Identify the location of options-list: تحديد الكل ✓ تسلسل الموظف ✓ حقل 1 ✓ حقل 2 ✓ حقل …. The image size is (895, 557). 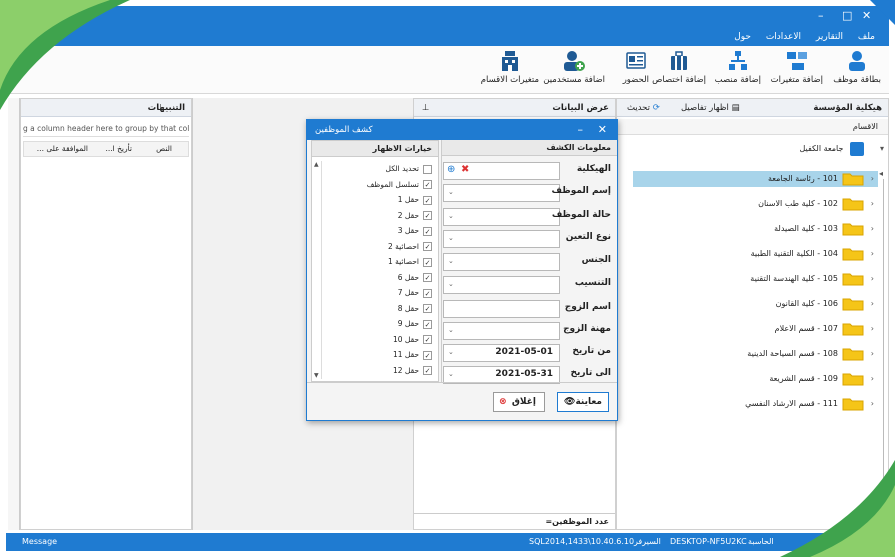
(375, 260).